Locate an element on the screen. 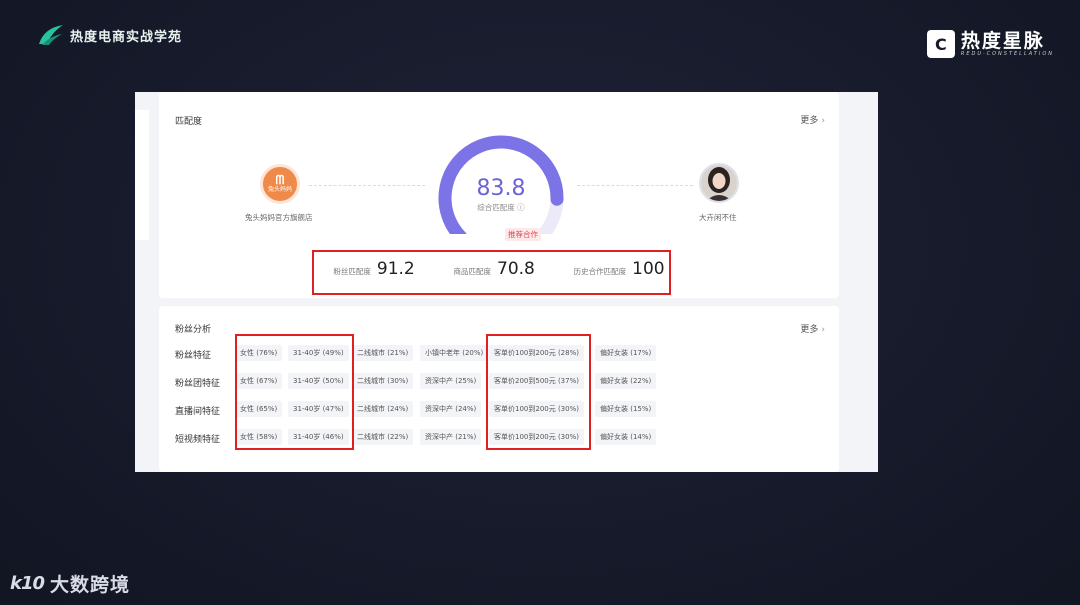  fans-tag: 二线城市 (24%) is located at coordinates (383, 409).